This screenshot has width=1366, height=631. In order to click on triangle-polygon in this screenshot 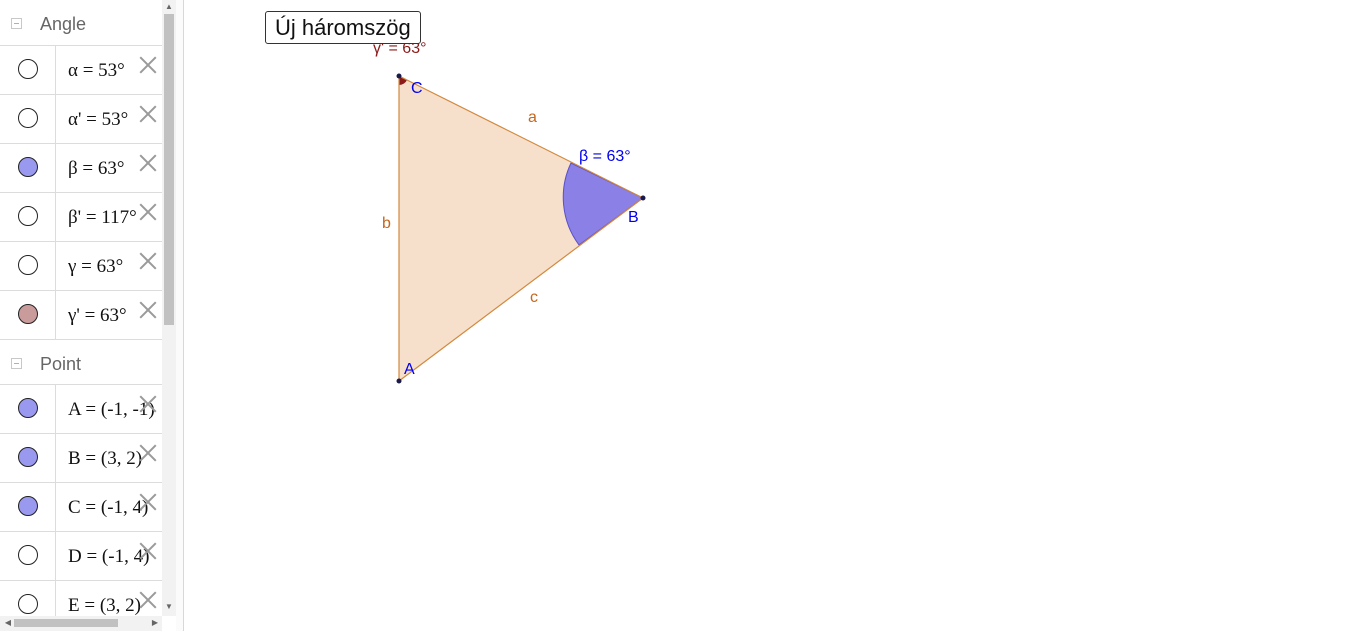, I will do `click(521, 228)`.